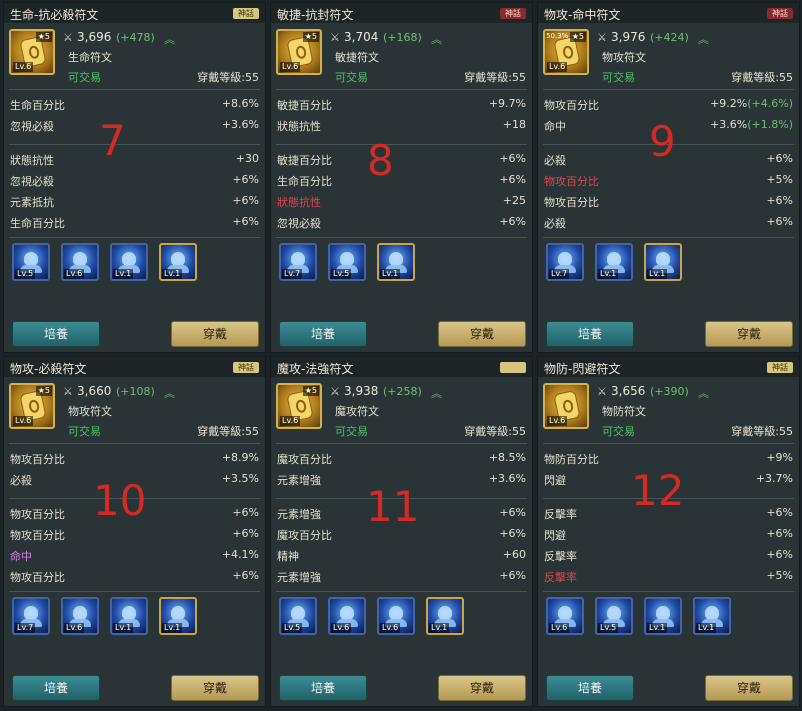  Describe the element at coordinates (628, 391) in the screenshot. I see `combat-power: 3,656` at that location.